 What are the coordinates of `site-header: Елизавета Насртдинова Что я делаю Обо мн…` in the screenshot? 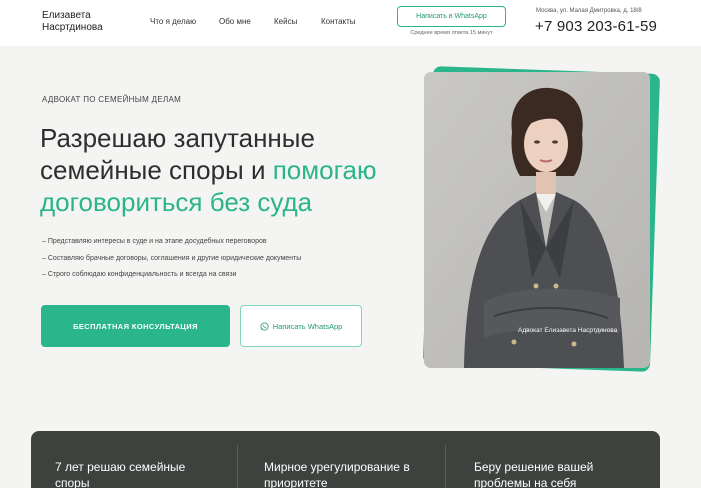 It's located at (350, 23).